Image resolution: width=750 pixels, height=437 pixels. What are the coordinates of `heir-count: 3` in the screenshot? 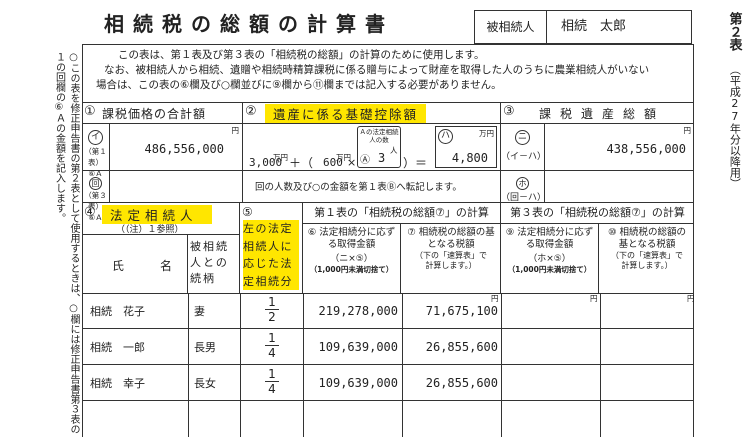 It's located at (381, 158).